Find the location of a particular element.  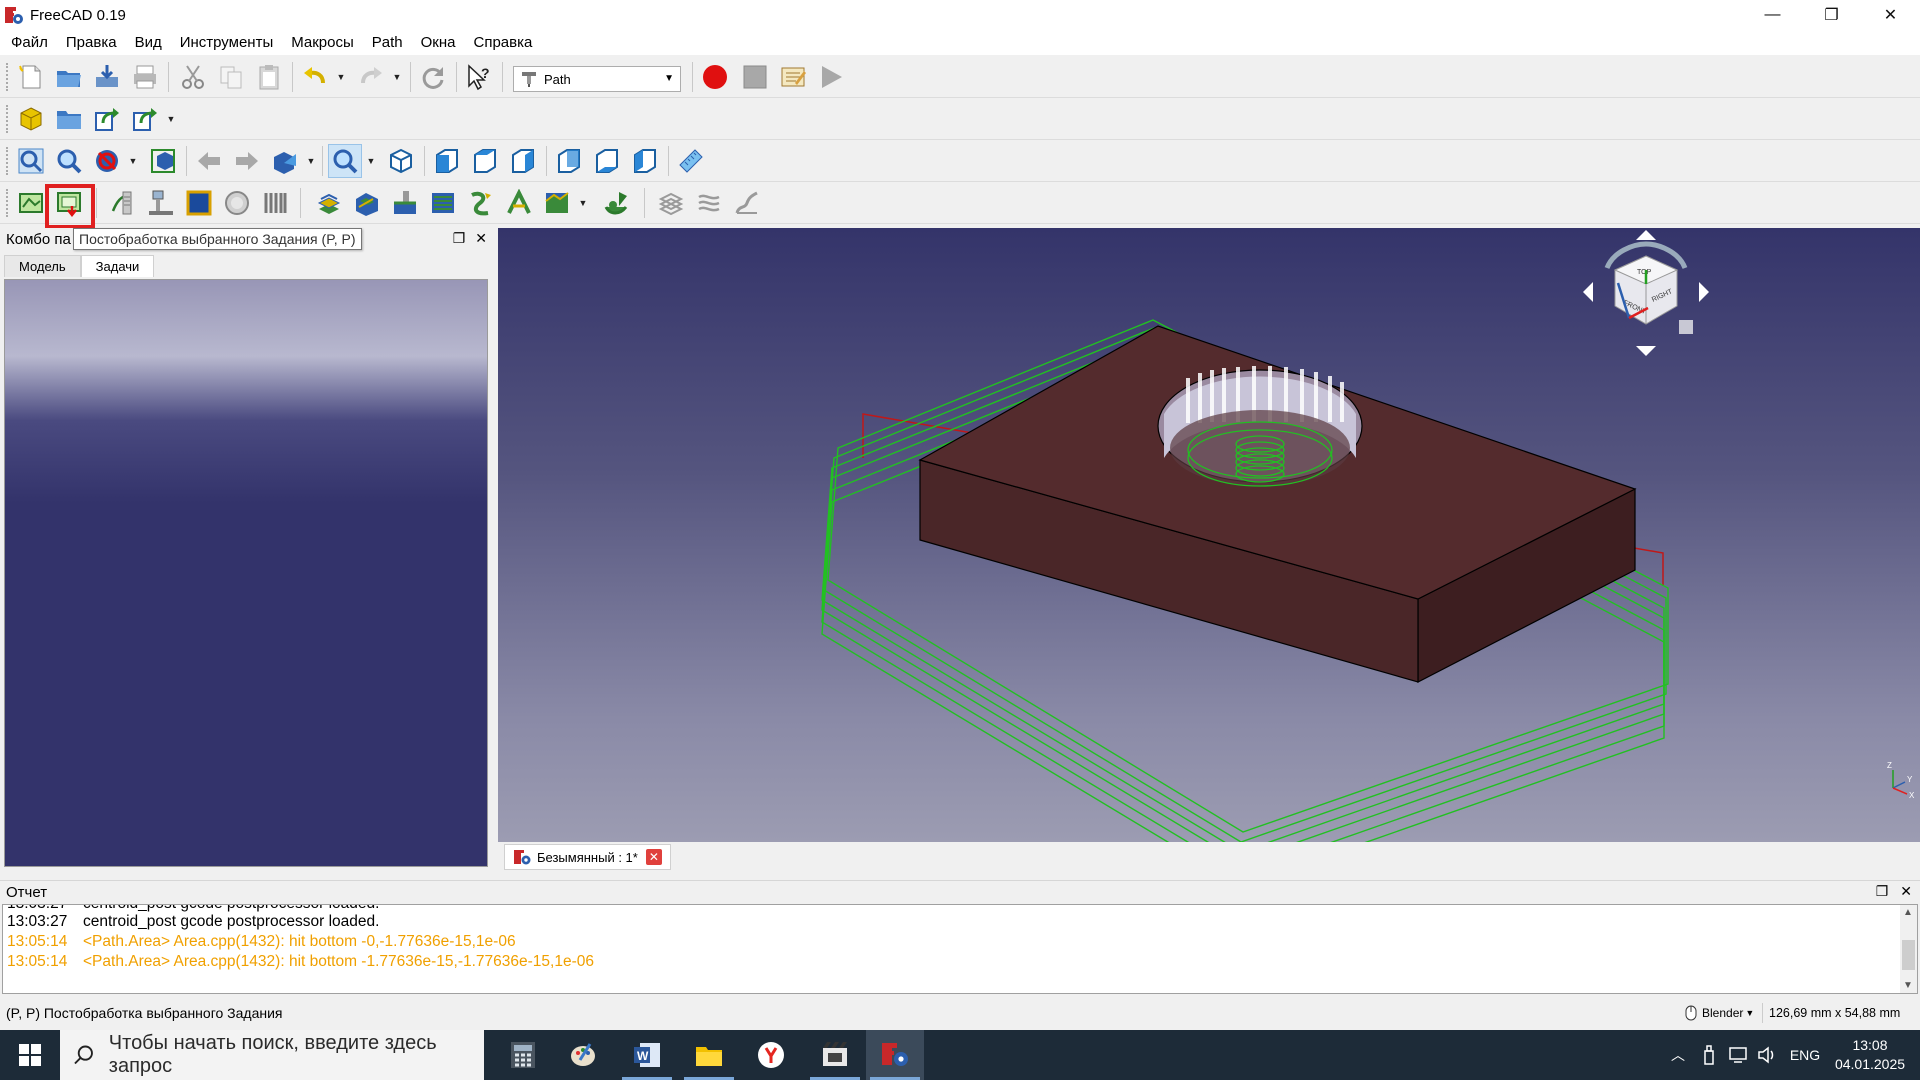

3d-ops-chevron-icon: ▼ is located at coordinates (583, 203).